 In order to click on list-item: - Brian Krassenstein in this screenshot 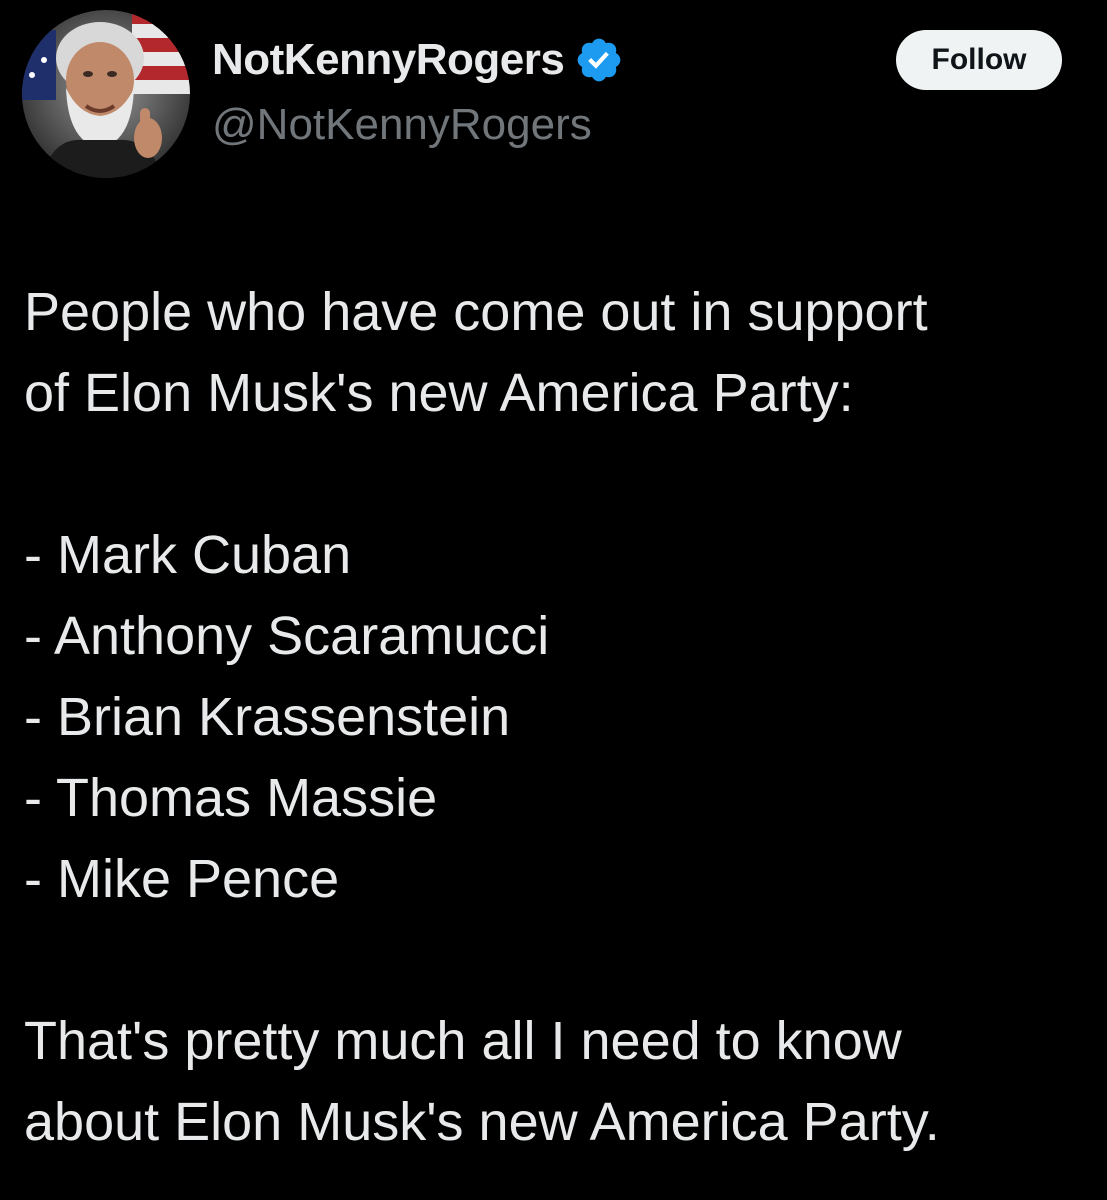, I will do `click(267, 717)`.